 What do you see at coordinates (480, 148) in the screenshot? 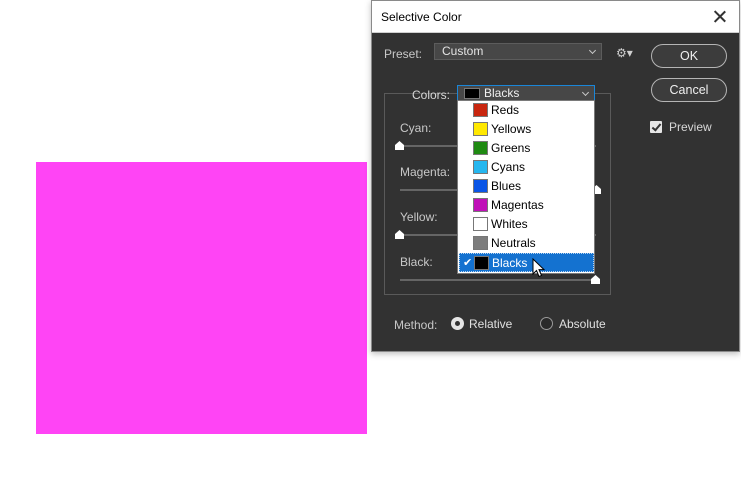
I see `greens-swatch` at bounding box center [480, 148].